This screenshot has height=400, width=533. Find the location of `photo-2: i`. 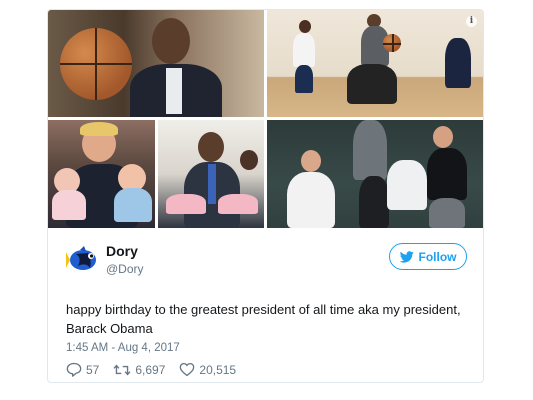

photo-2: i is located at coordinates (375, 63).